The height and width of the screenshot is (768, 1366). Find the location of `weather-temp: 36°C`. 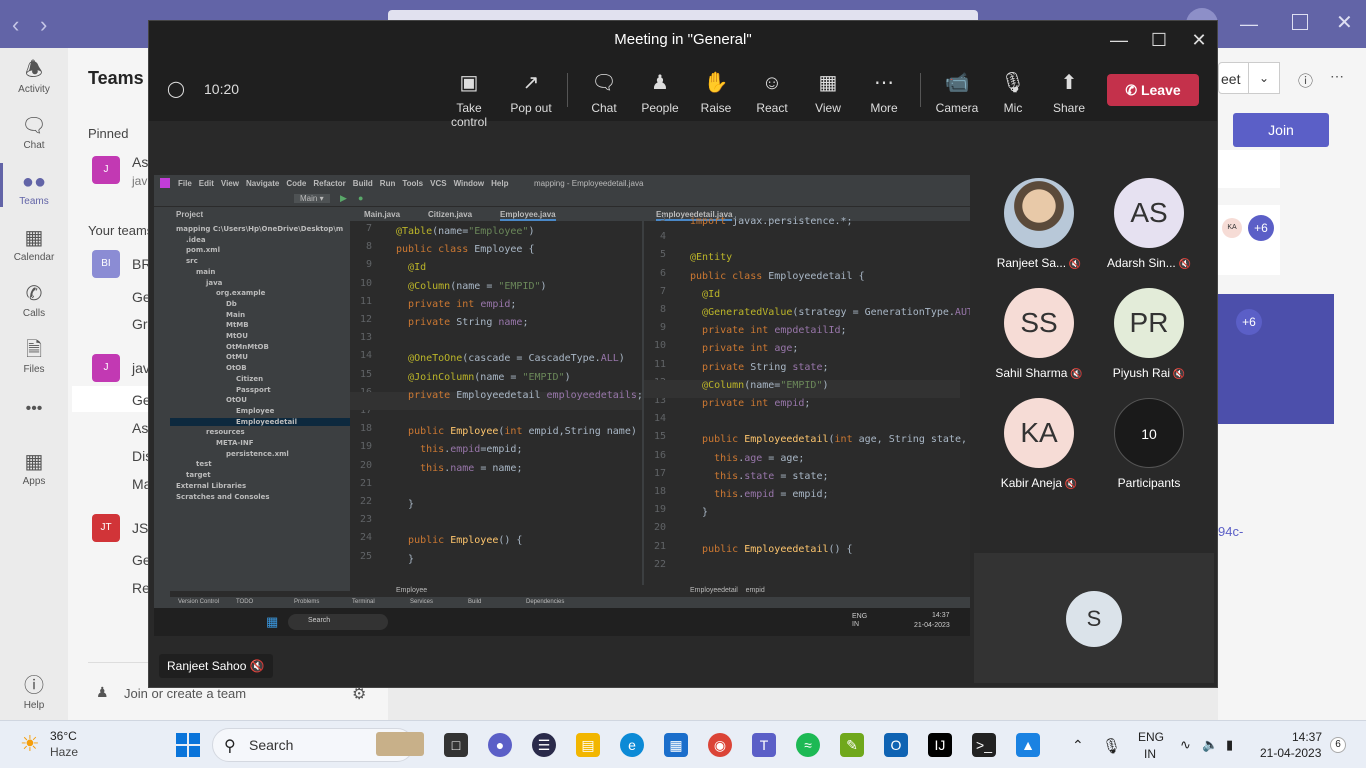

weather-temp: 36°C is located at coordinates (63, 736).